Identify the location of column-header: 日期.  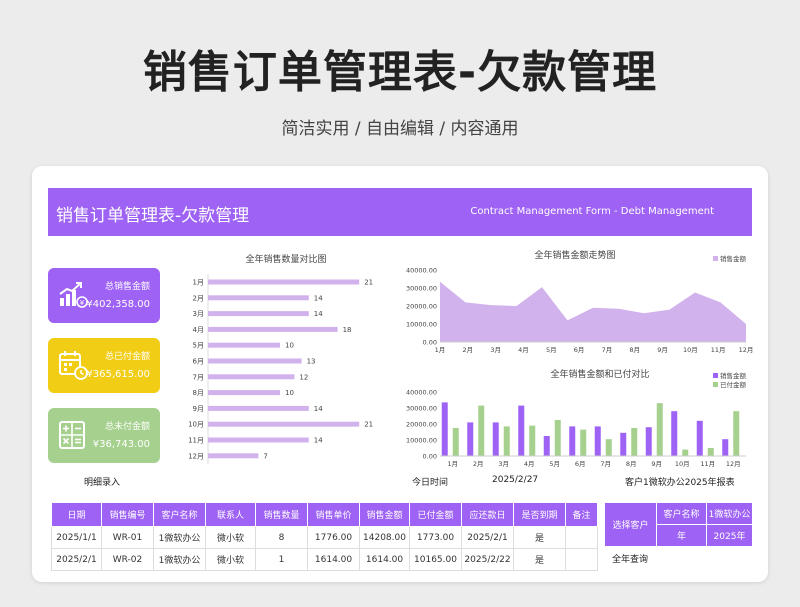
(76, 514).